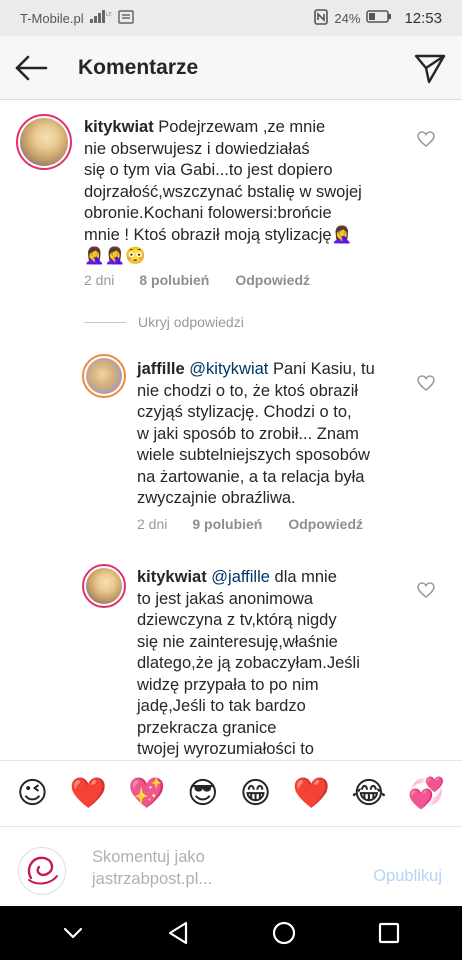 The image size is (462, 960). Describe the element at coordinates (430, 68) in the screenshot. I see `direct-send-icon` at that location.